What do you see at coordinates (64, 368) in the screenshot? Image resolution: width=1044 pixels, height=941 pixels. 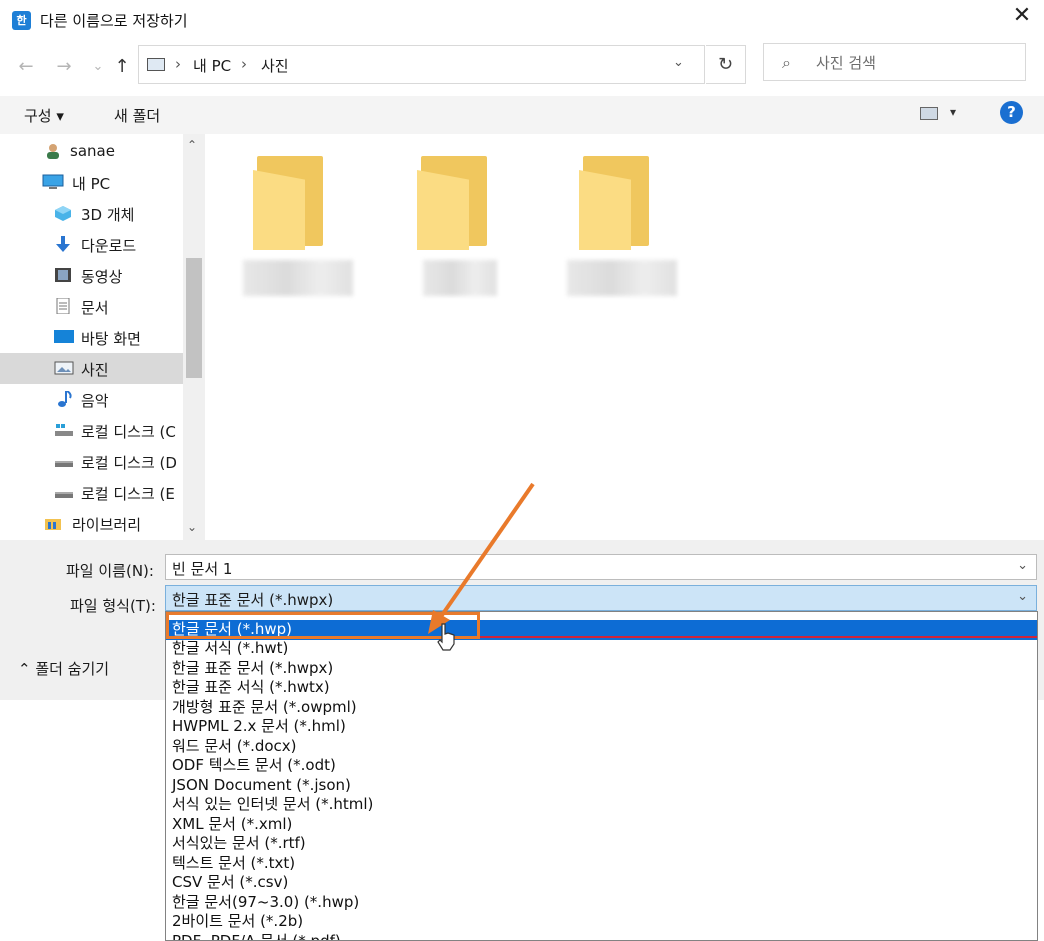 I see `pictures-icon` at bounding box center [64, 368].